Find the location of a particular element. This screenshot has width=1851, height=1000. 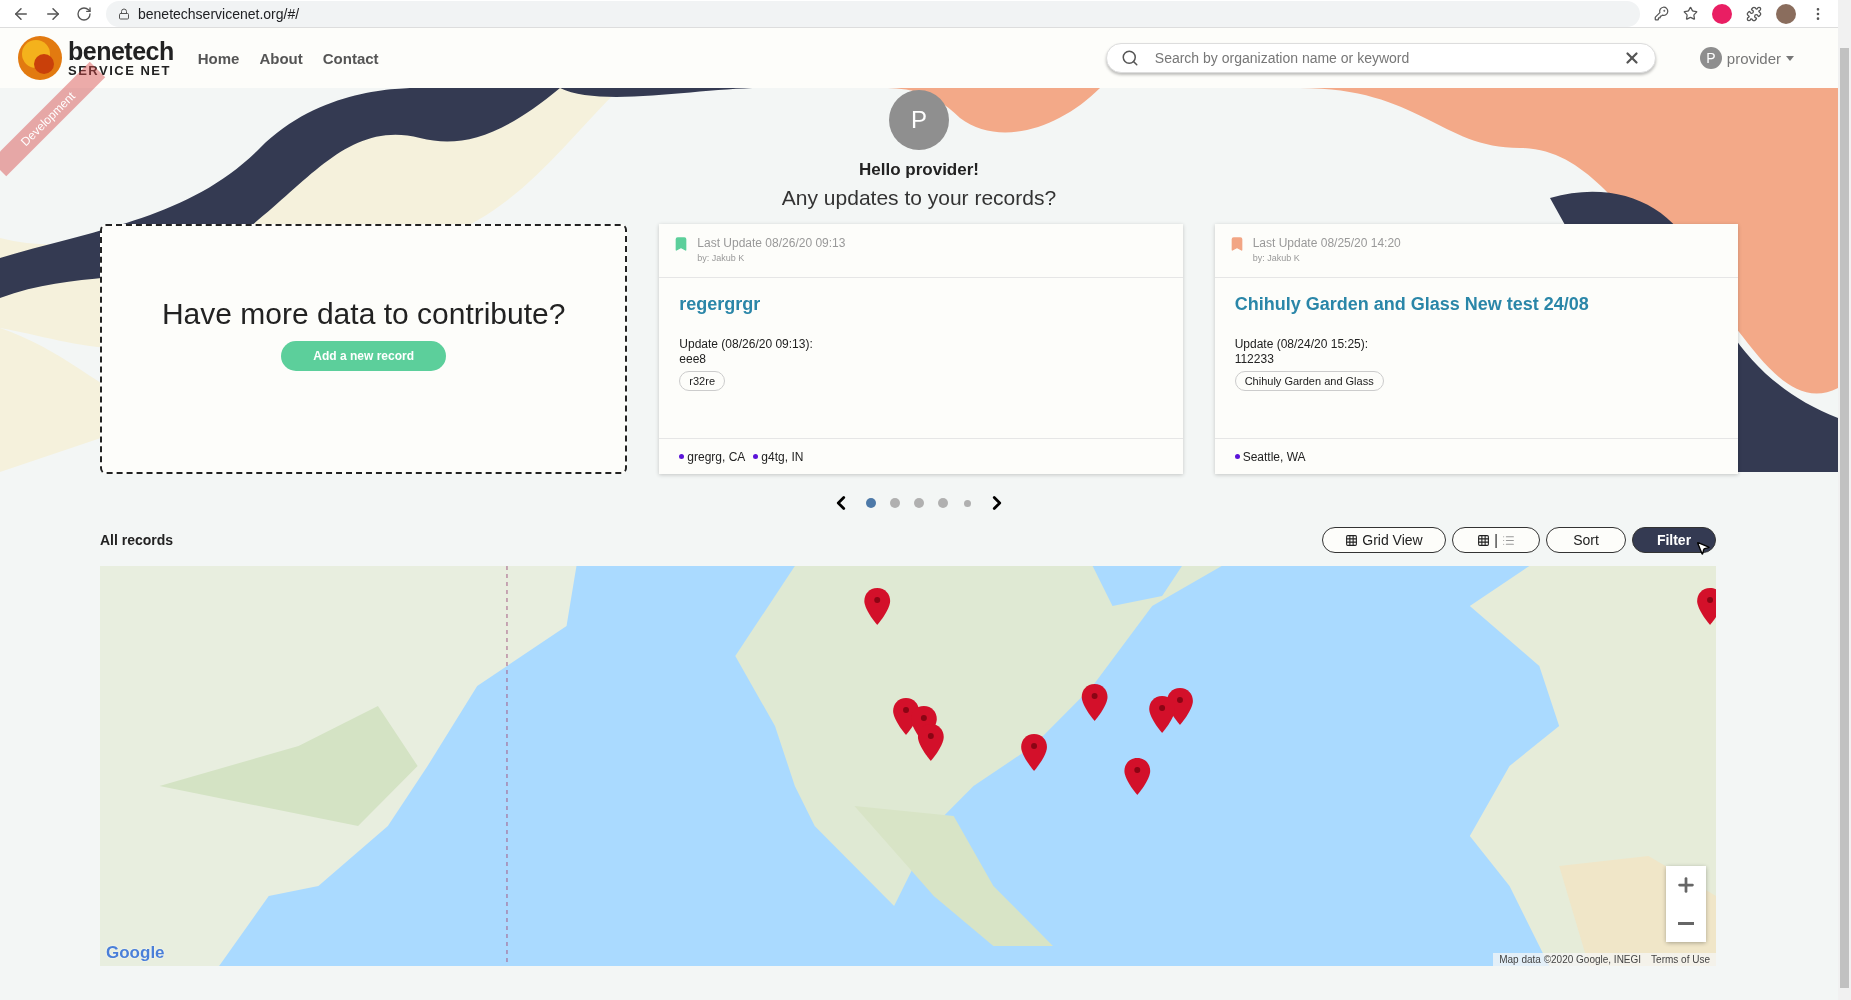

zoom-in-button is located at coordinates (1686, 885).